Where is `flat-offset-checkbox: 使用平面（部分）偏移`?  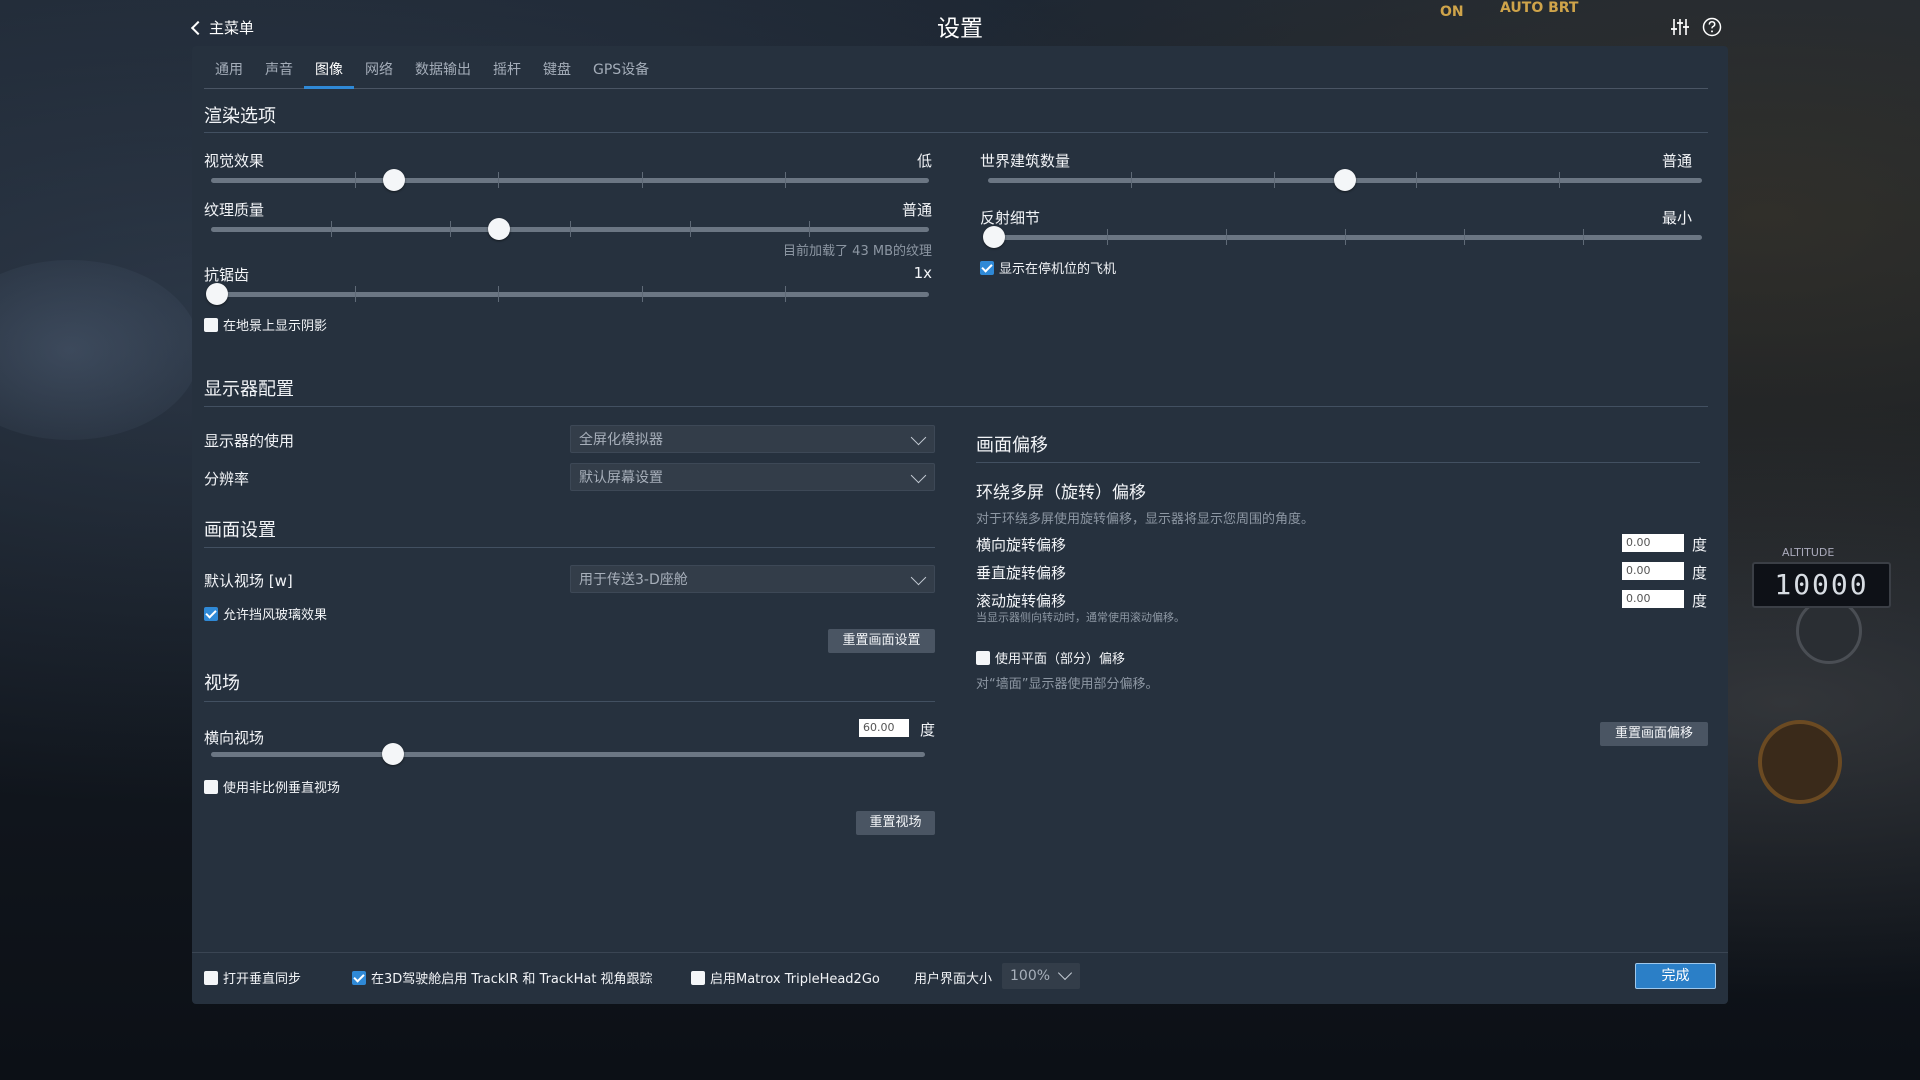 flat-offset-checkbox: 使用平面（部分）偏移 is located at coordinates (1050, 657).